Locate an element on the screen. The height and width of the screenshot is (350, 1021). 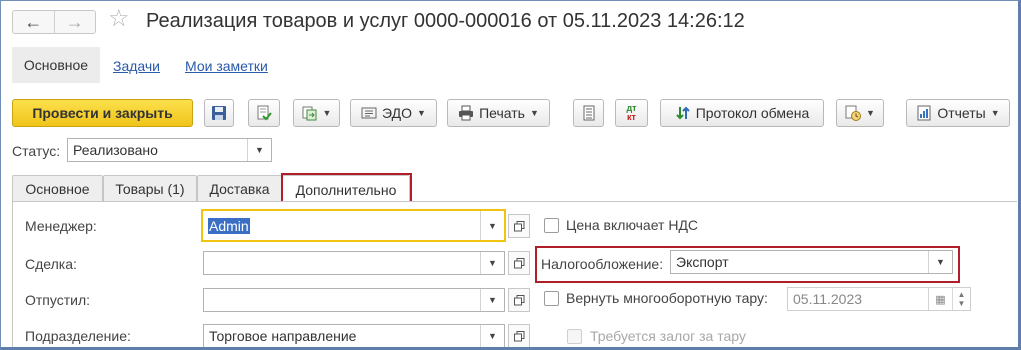
debit-credit-button: дт кт is located at coordinates (631, 113).